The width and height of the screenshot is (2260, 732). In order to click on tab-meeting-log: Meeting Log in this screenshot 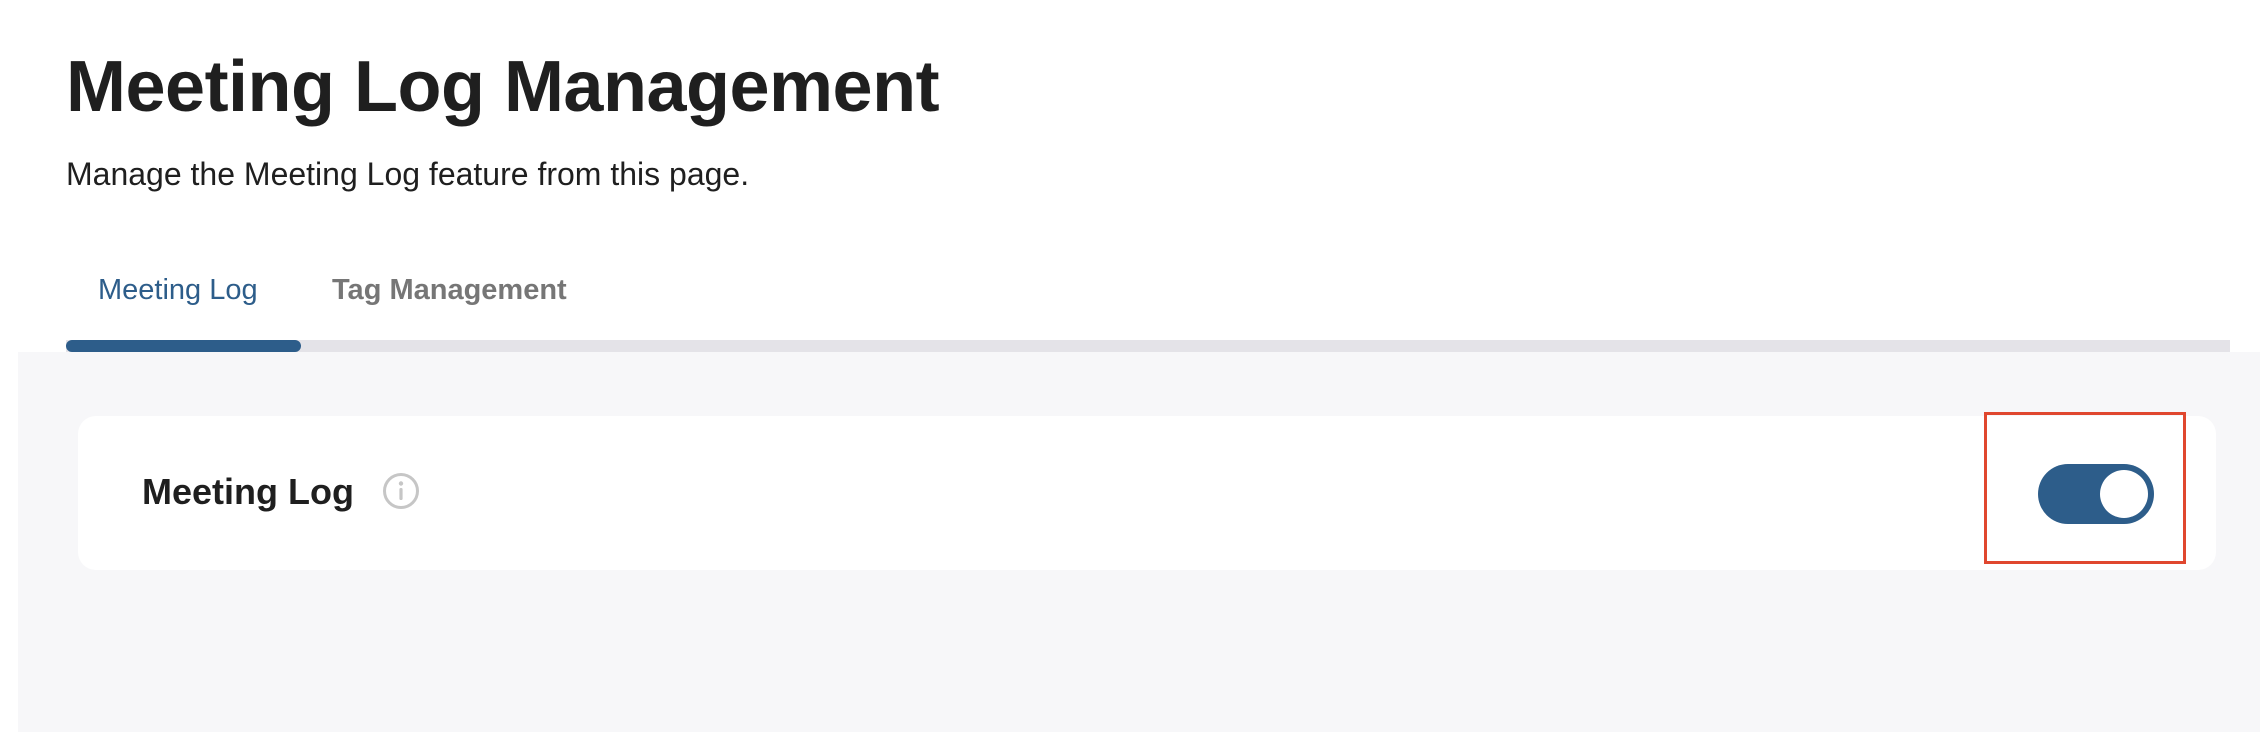, I will do `click(178, 290)`.